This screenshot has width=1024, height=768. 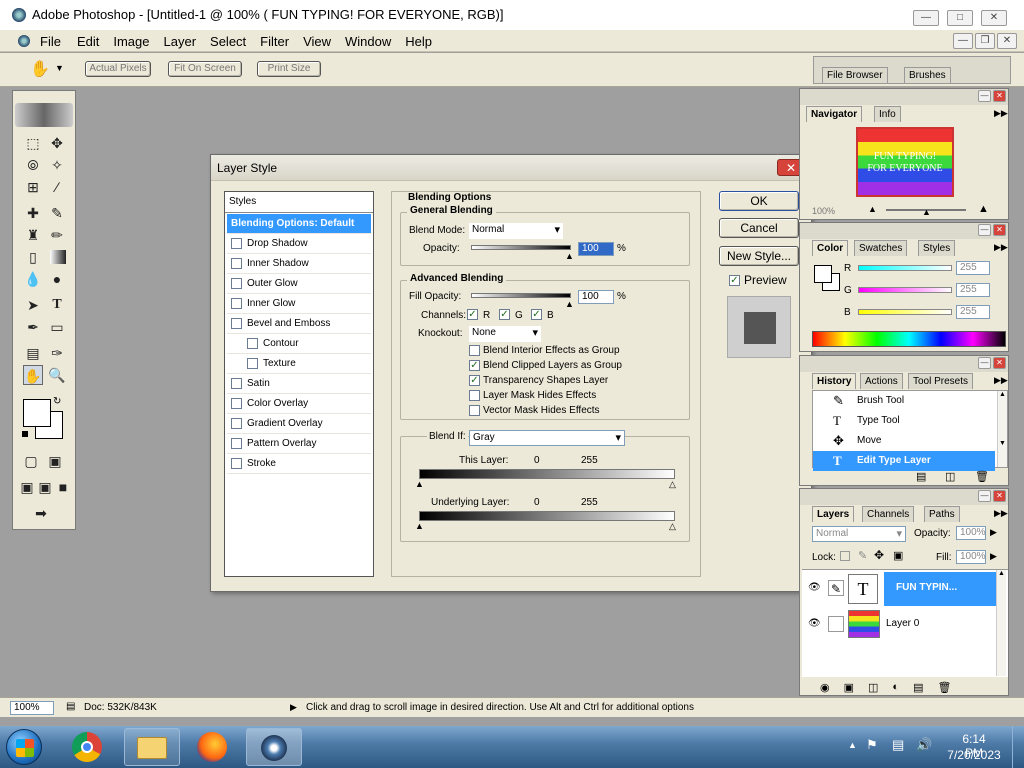 What do you see at coordinates (855, 75) in the screenshot?
I see `tab-file-browser: File Browser` at bounding box center [855, 75].